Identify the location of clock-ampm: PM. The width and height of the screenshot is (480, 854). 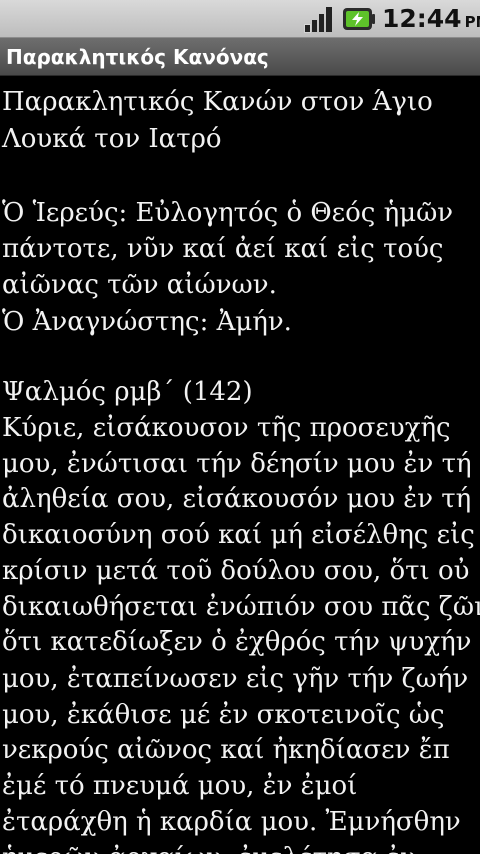
(472, 22).